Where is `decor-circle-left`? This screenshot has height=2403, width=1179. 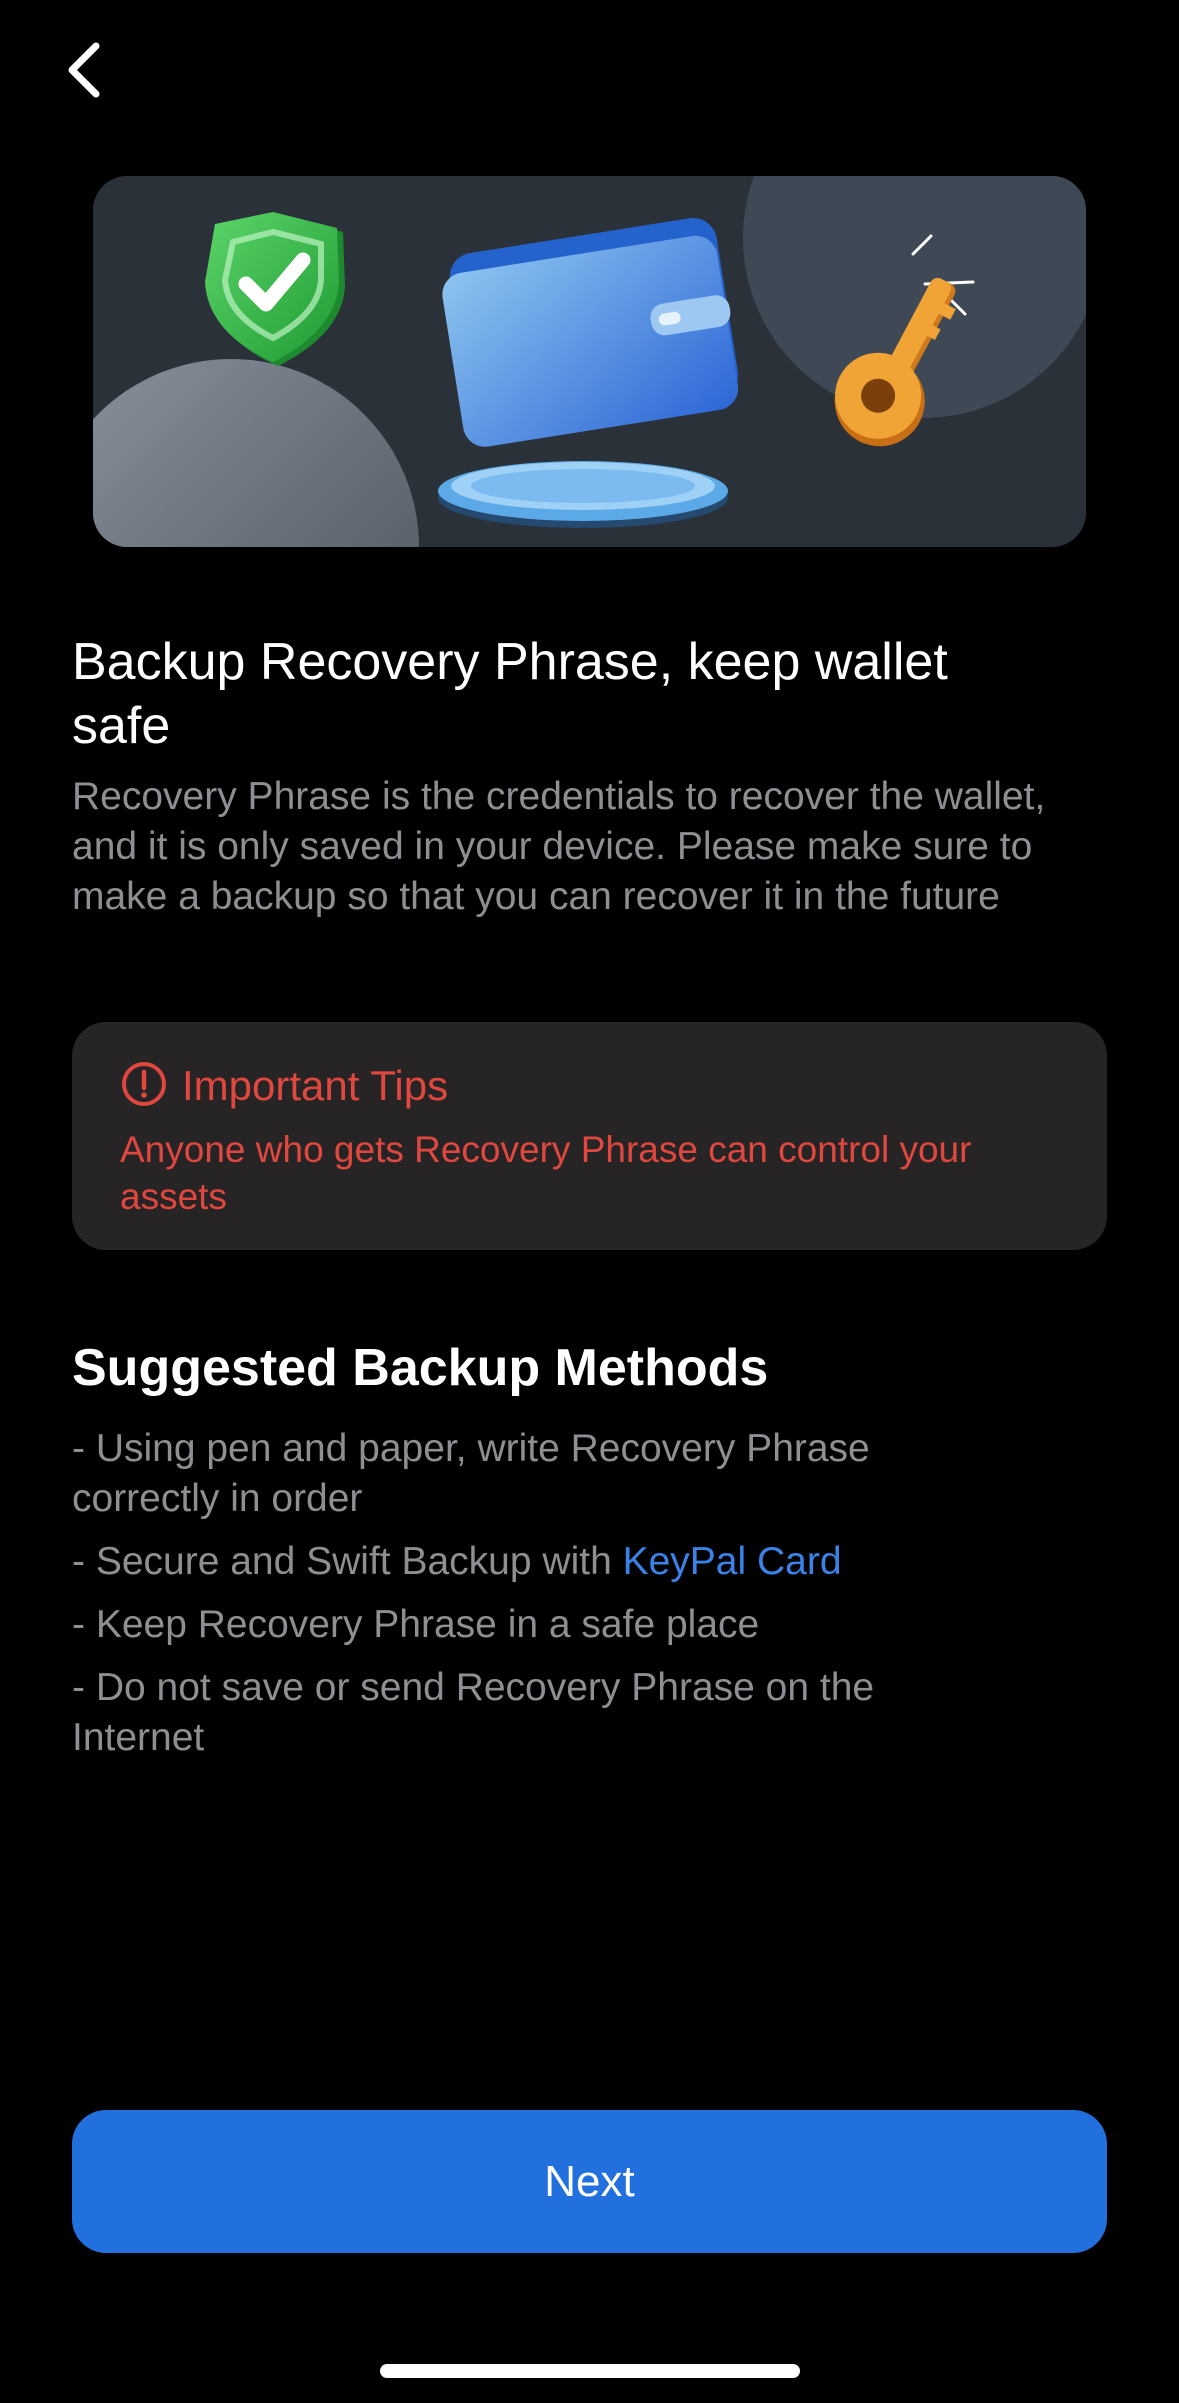 decor-circle-left is located at coordinates (256, 453).